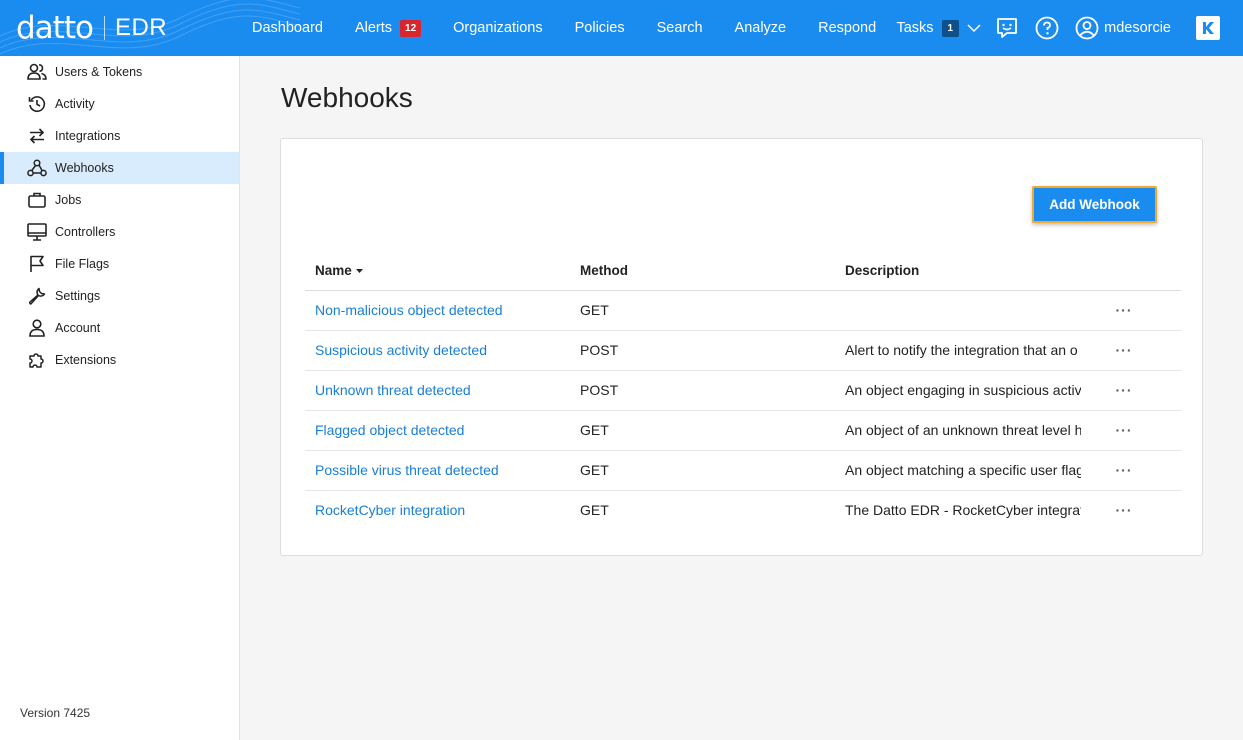 Image resolution: width=1243 pixels, height=740 pixels. I want to click on user-icon, so click(37, 328).